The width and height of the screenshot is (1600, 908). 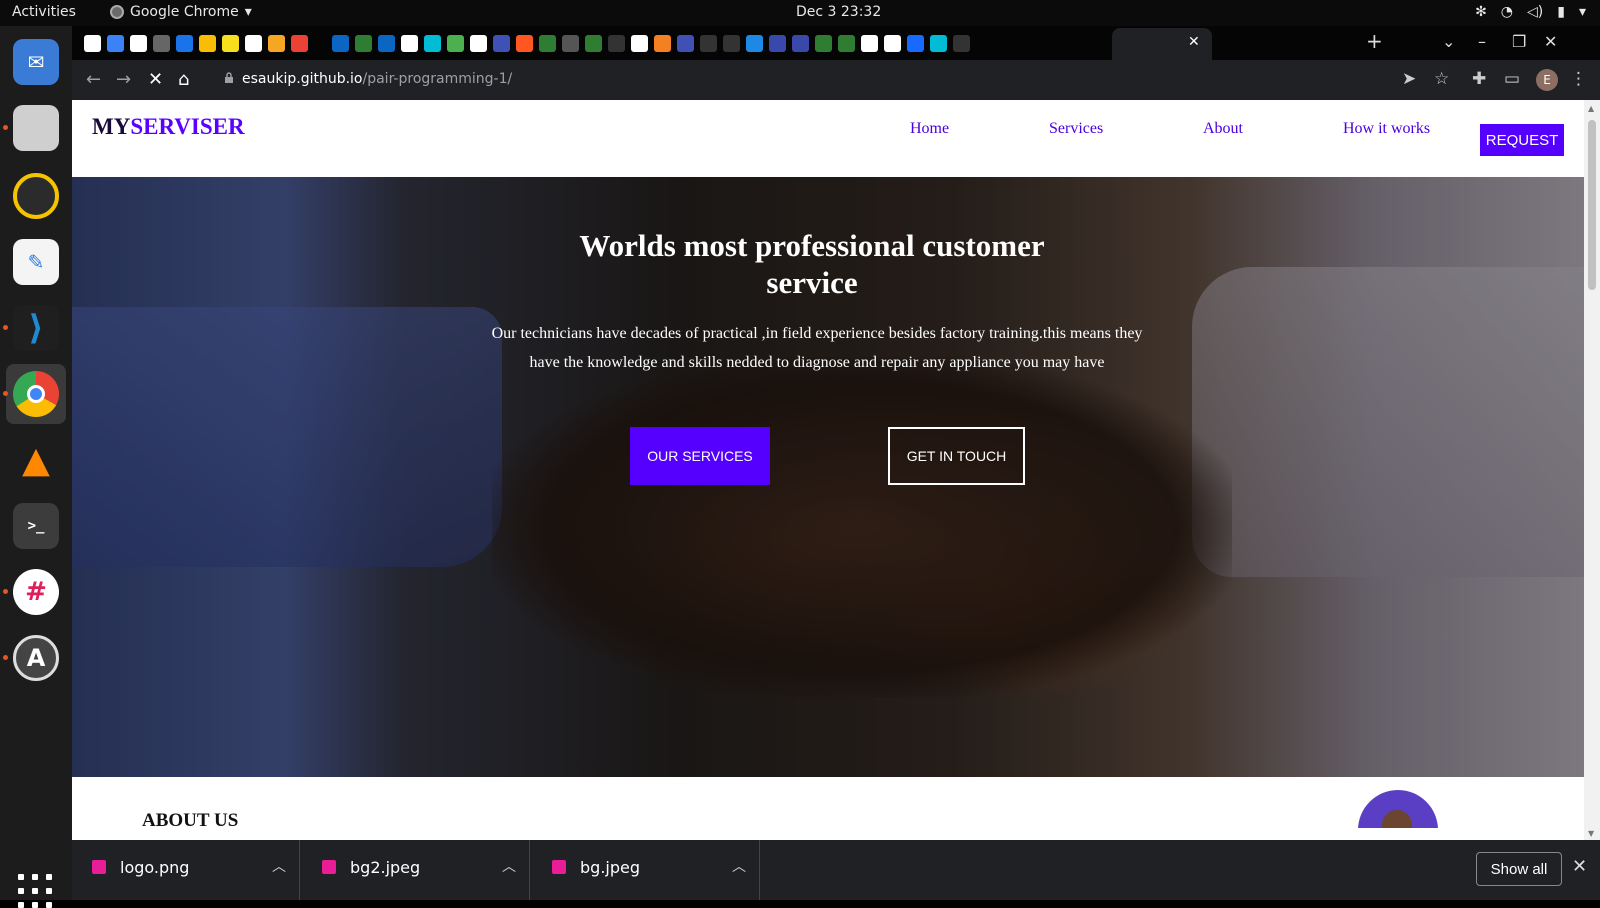 I want to click on site-logo: MYSERVISER, so click(x=168, y=127).